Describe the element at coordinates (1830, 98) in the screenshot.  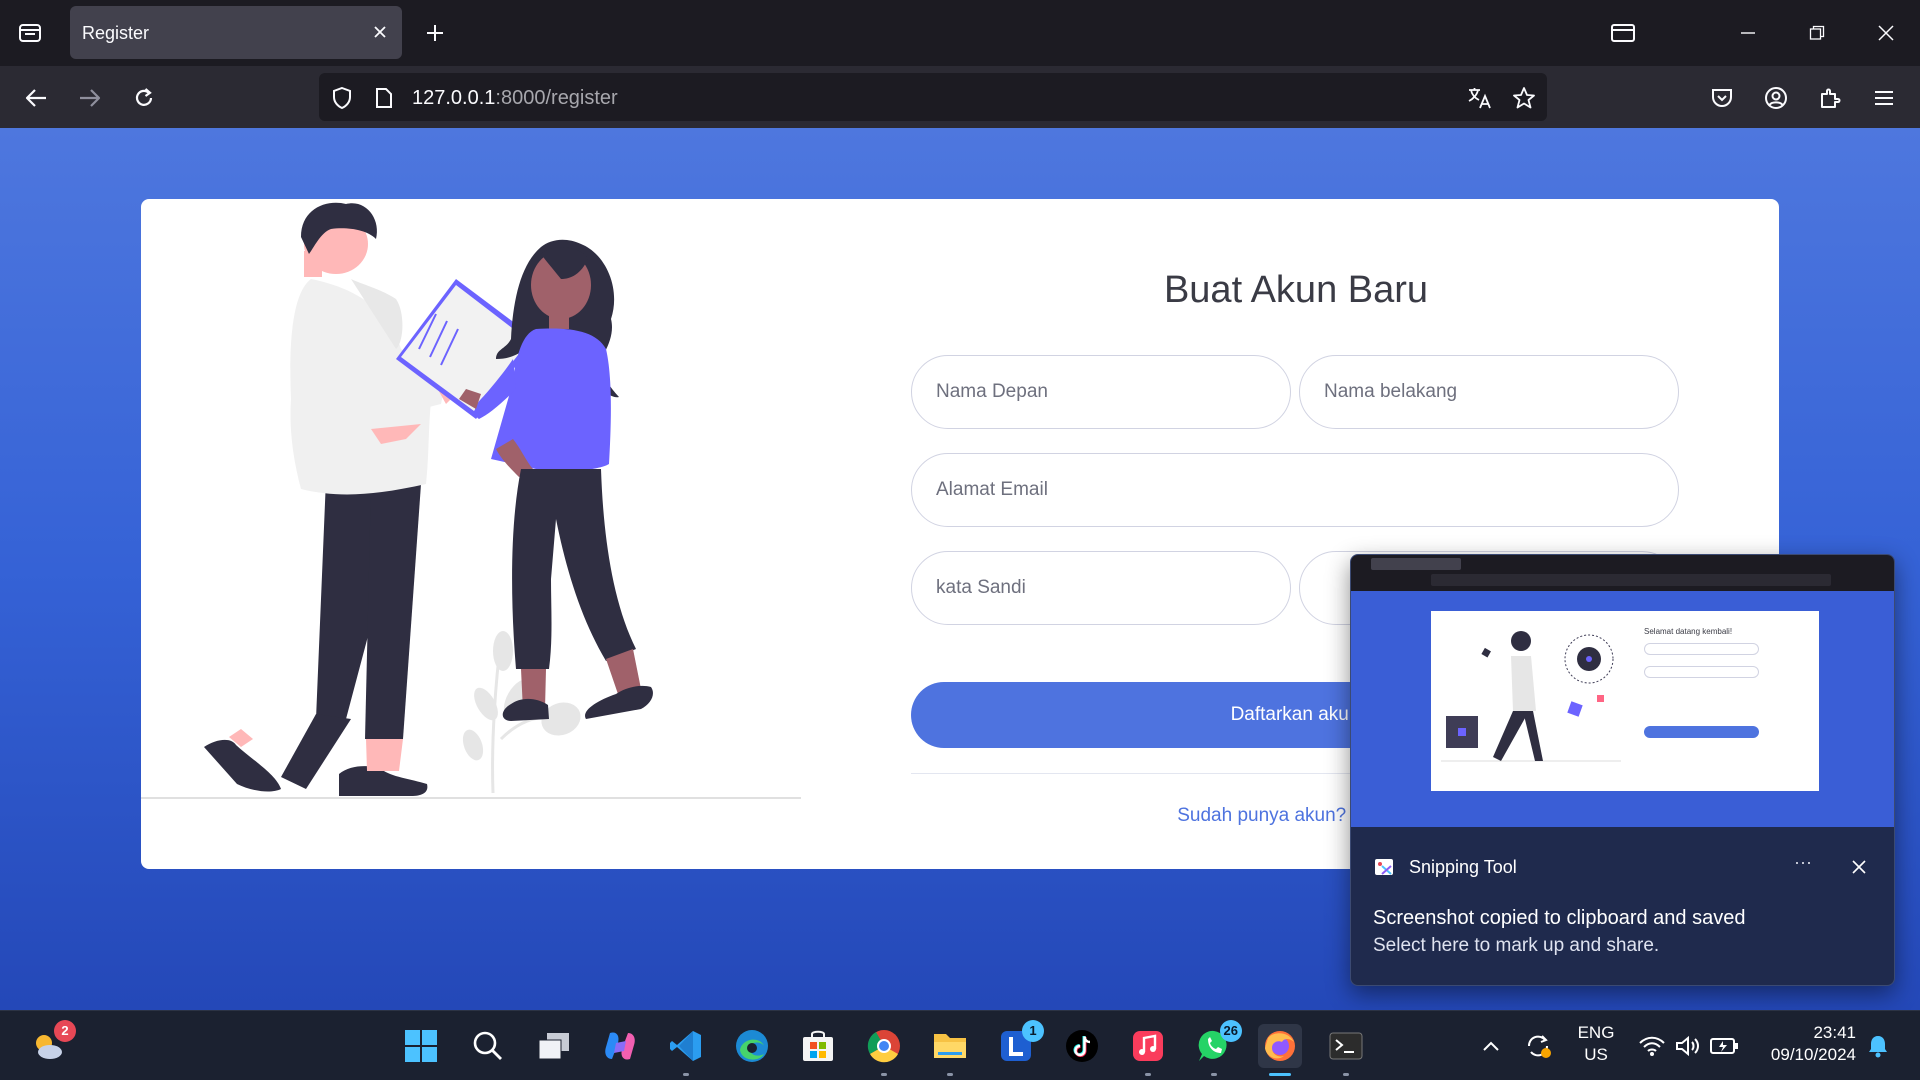
I see `extensions-icon` at that location.